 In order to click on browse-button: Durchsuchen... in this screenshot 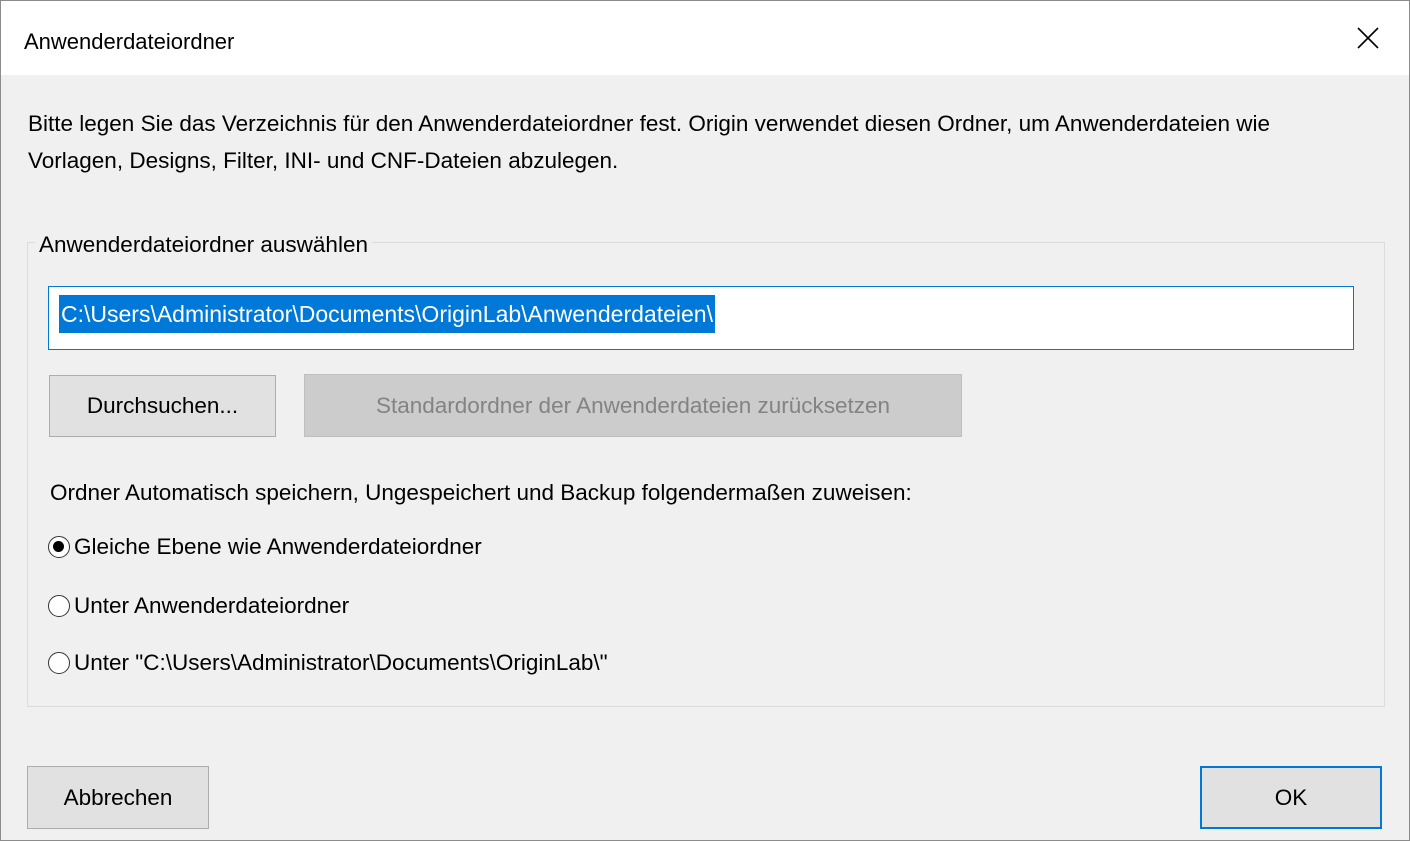, I will do `click(162, 406)`.